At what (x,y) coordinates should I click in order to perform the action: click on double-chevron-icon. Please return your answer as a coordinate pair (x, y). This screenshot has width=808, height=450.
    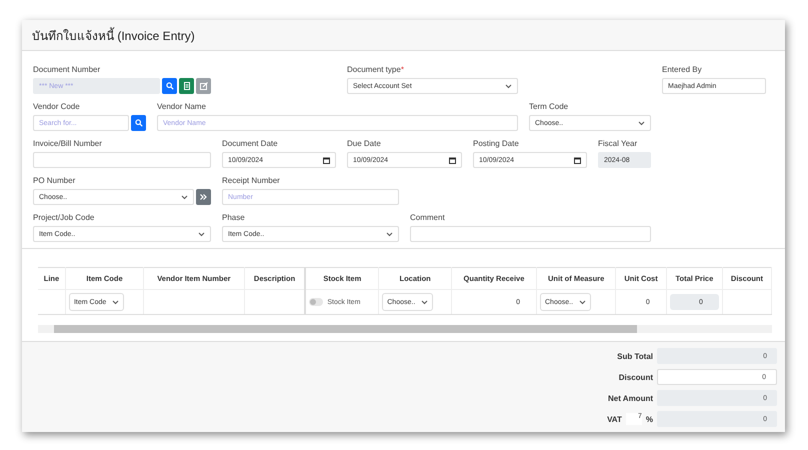
    Looking at the image, I should click on (203, 197).